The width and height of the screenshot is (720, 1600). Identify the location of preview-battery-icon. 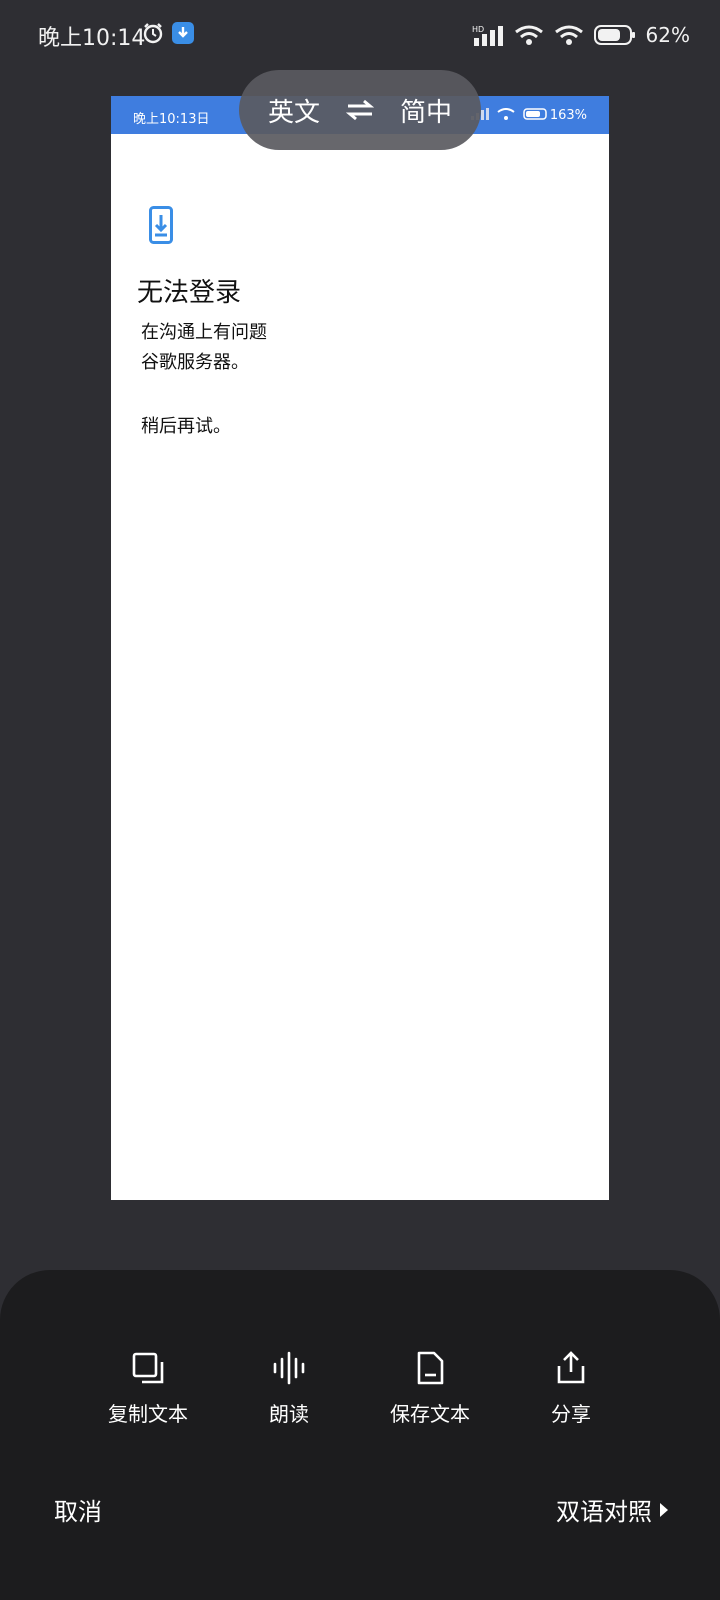
(535, 114).